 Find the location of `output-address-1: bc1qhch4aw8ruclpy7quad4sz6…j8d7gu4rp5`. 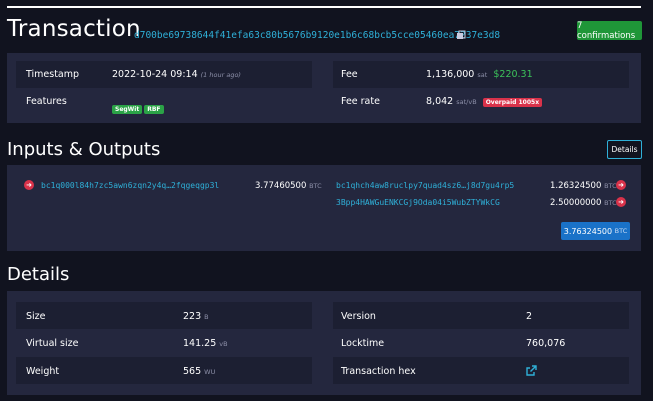

output-address-1: bc1qhch4aw8ruclpy7quad4sz6…j8d7gu4rp5 is located at coordinates (425, 185).